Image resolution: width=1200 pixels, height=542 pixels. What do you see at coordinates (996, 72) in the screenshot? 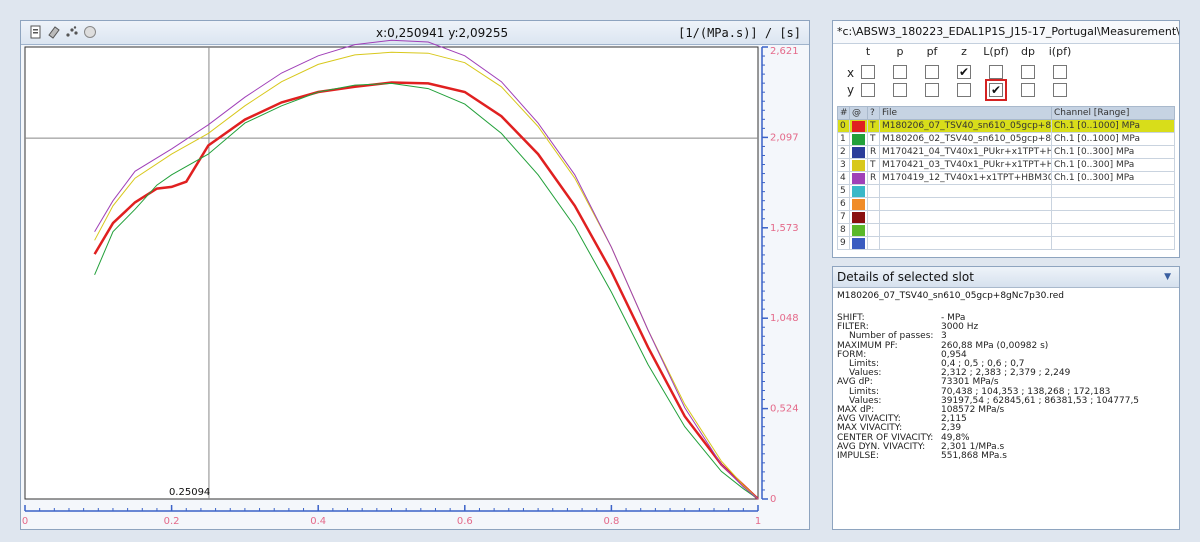
I see `x-checkbox-Lpf` at bounding box center [996, 72].